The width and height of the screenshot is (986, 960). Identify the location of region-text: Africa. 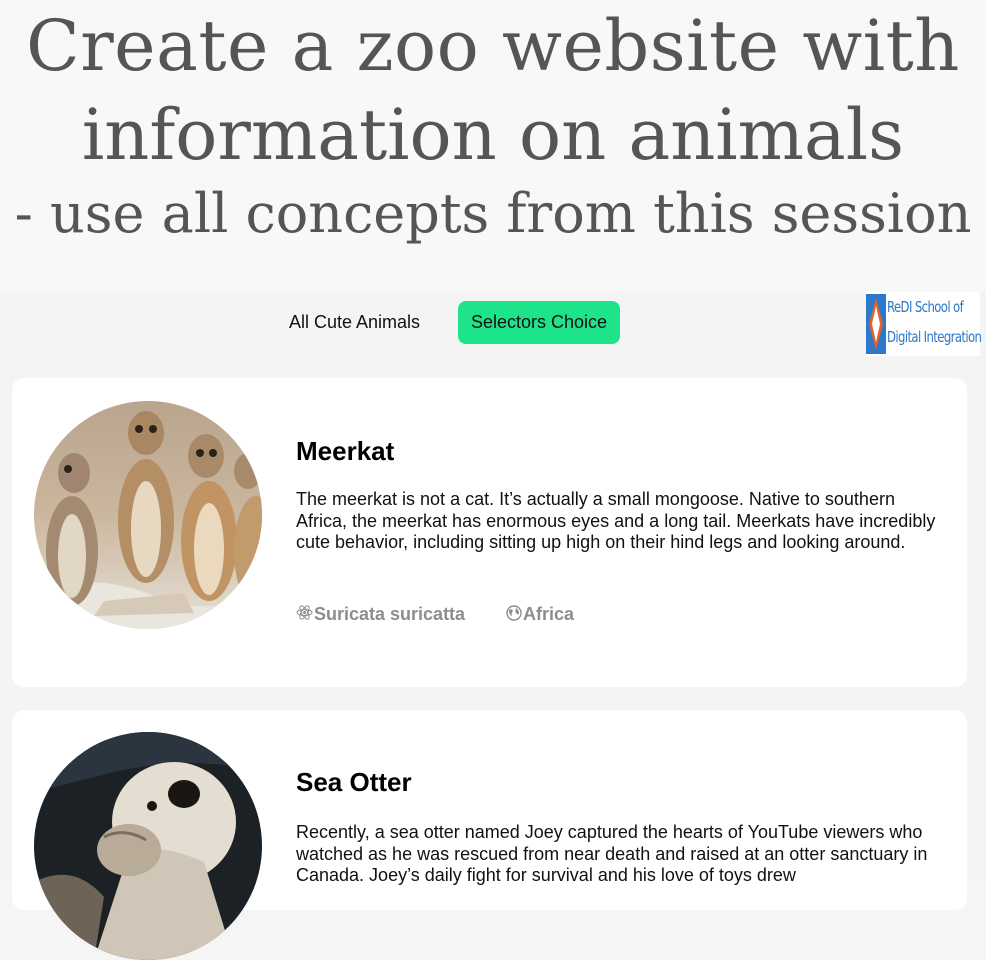
(549, 614).